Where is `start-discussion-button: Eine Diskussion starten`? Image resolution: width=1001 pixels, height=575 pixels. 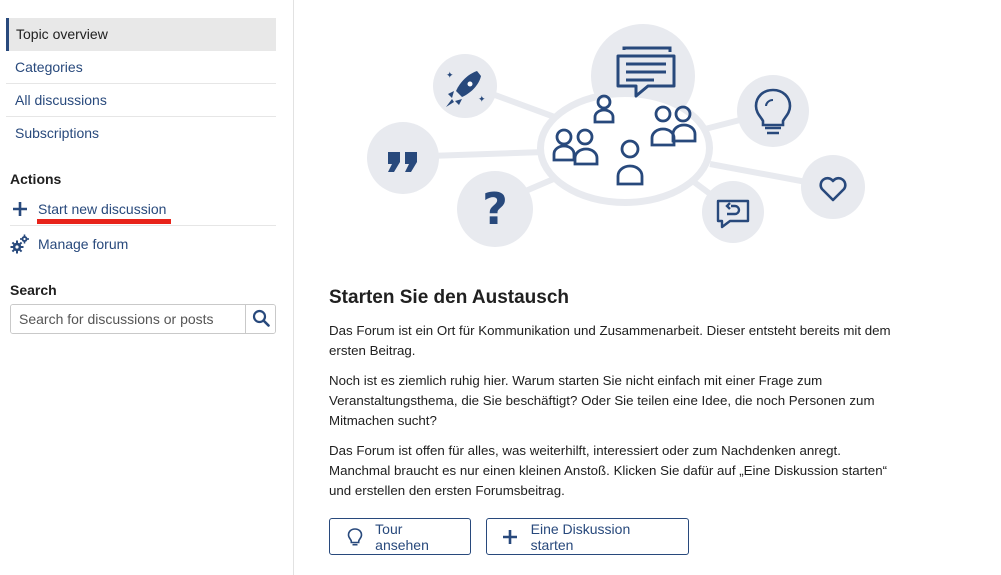
start-discussion-button: Eine Diskussion starten is located at coordinates (587, 536).